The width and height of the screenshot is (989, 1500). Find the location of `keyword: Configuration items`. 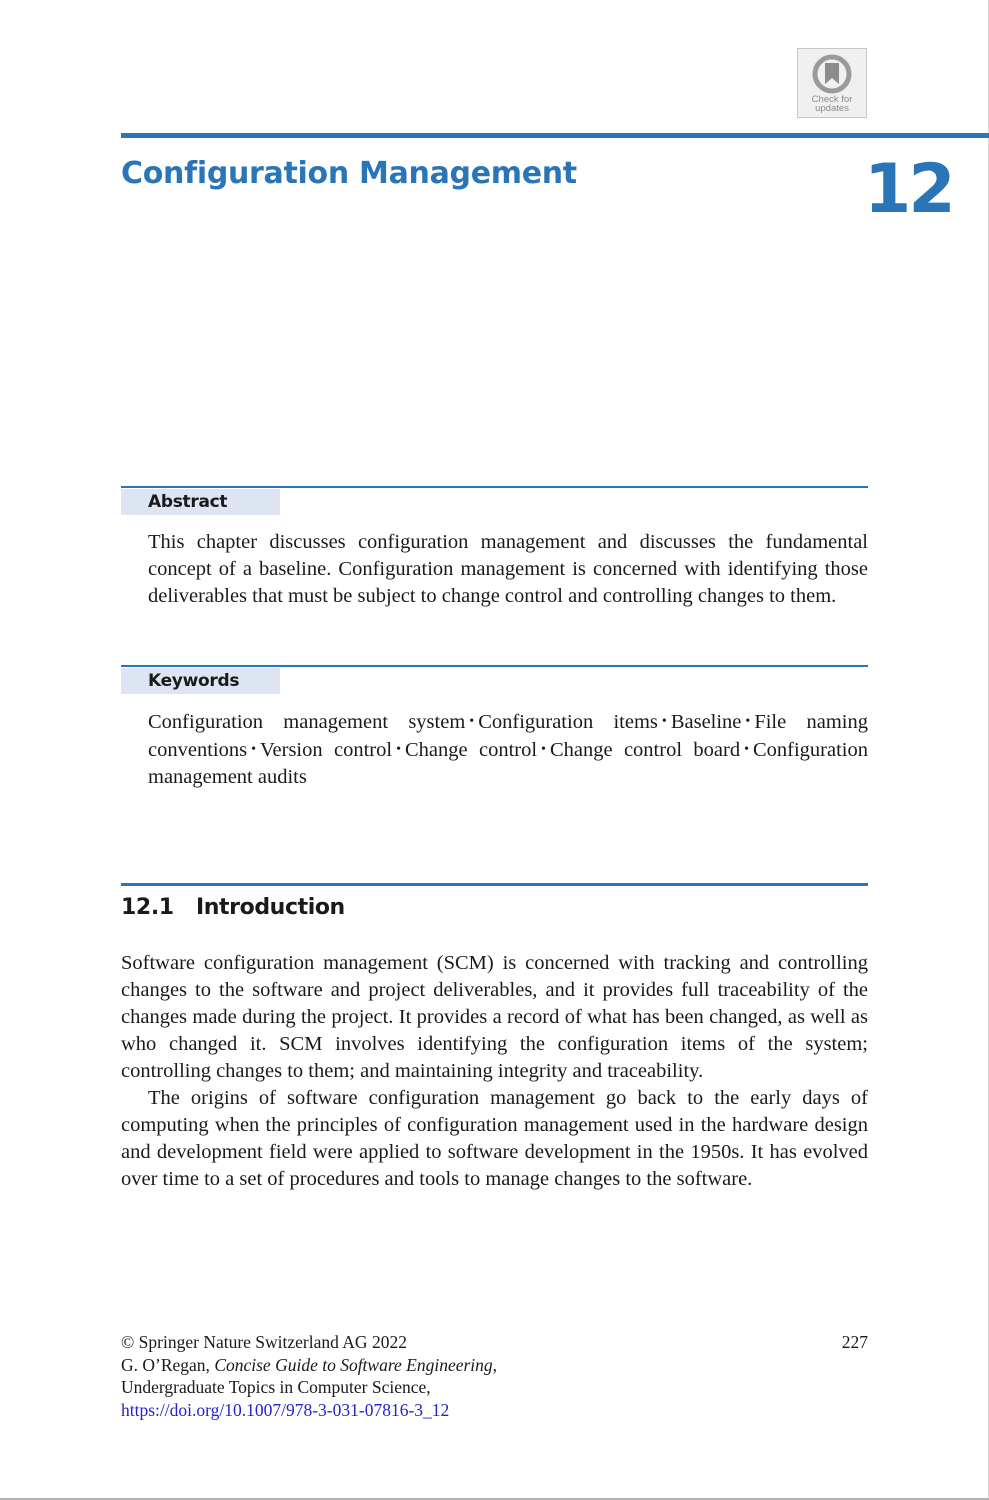

keyword: Configuration items is located at coordinates (568, 722).